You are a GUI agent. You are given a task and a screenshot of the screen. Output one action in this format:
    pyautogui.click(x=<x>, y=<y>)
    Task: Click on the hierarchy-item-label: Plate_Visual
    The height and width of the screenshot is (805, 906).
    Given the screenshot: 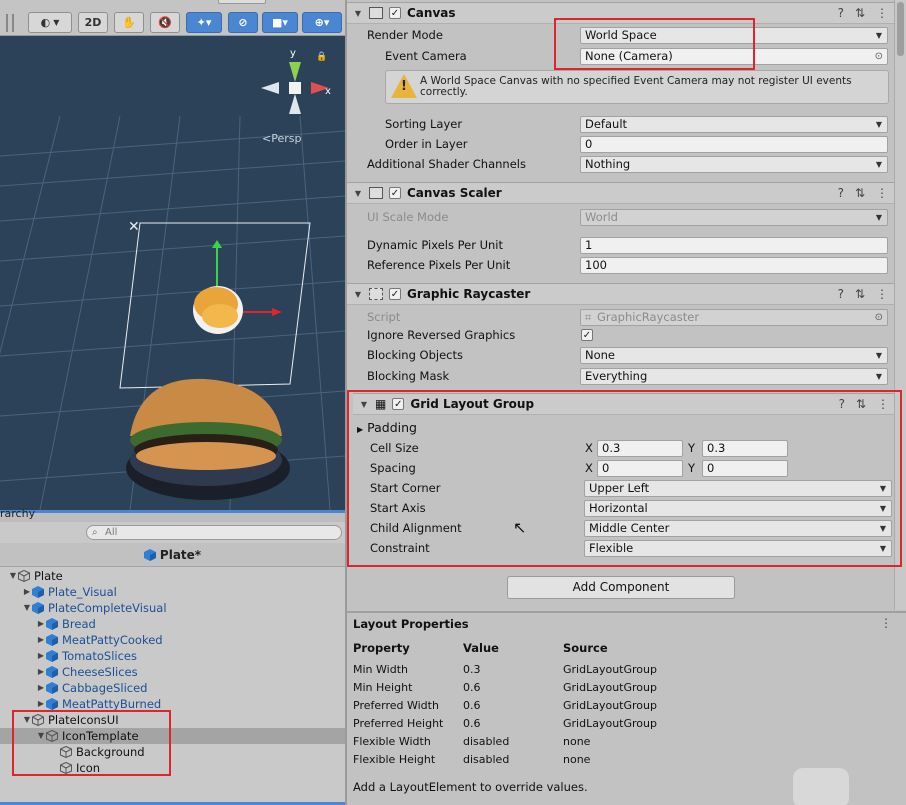 What is the action you would take?
    pyautogui.click(x=82, y=592)
    